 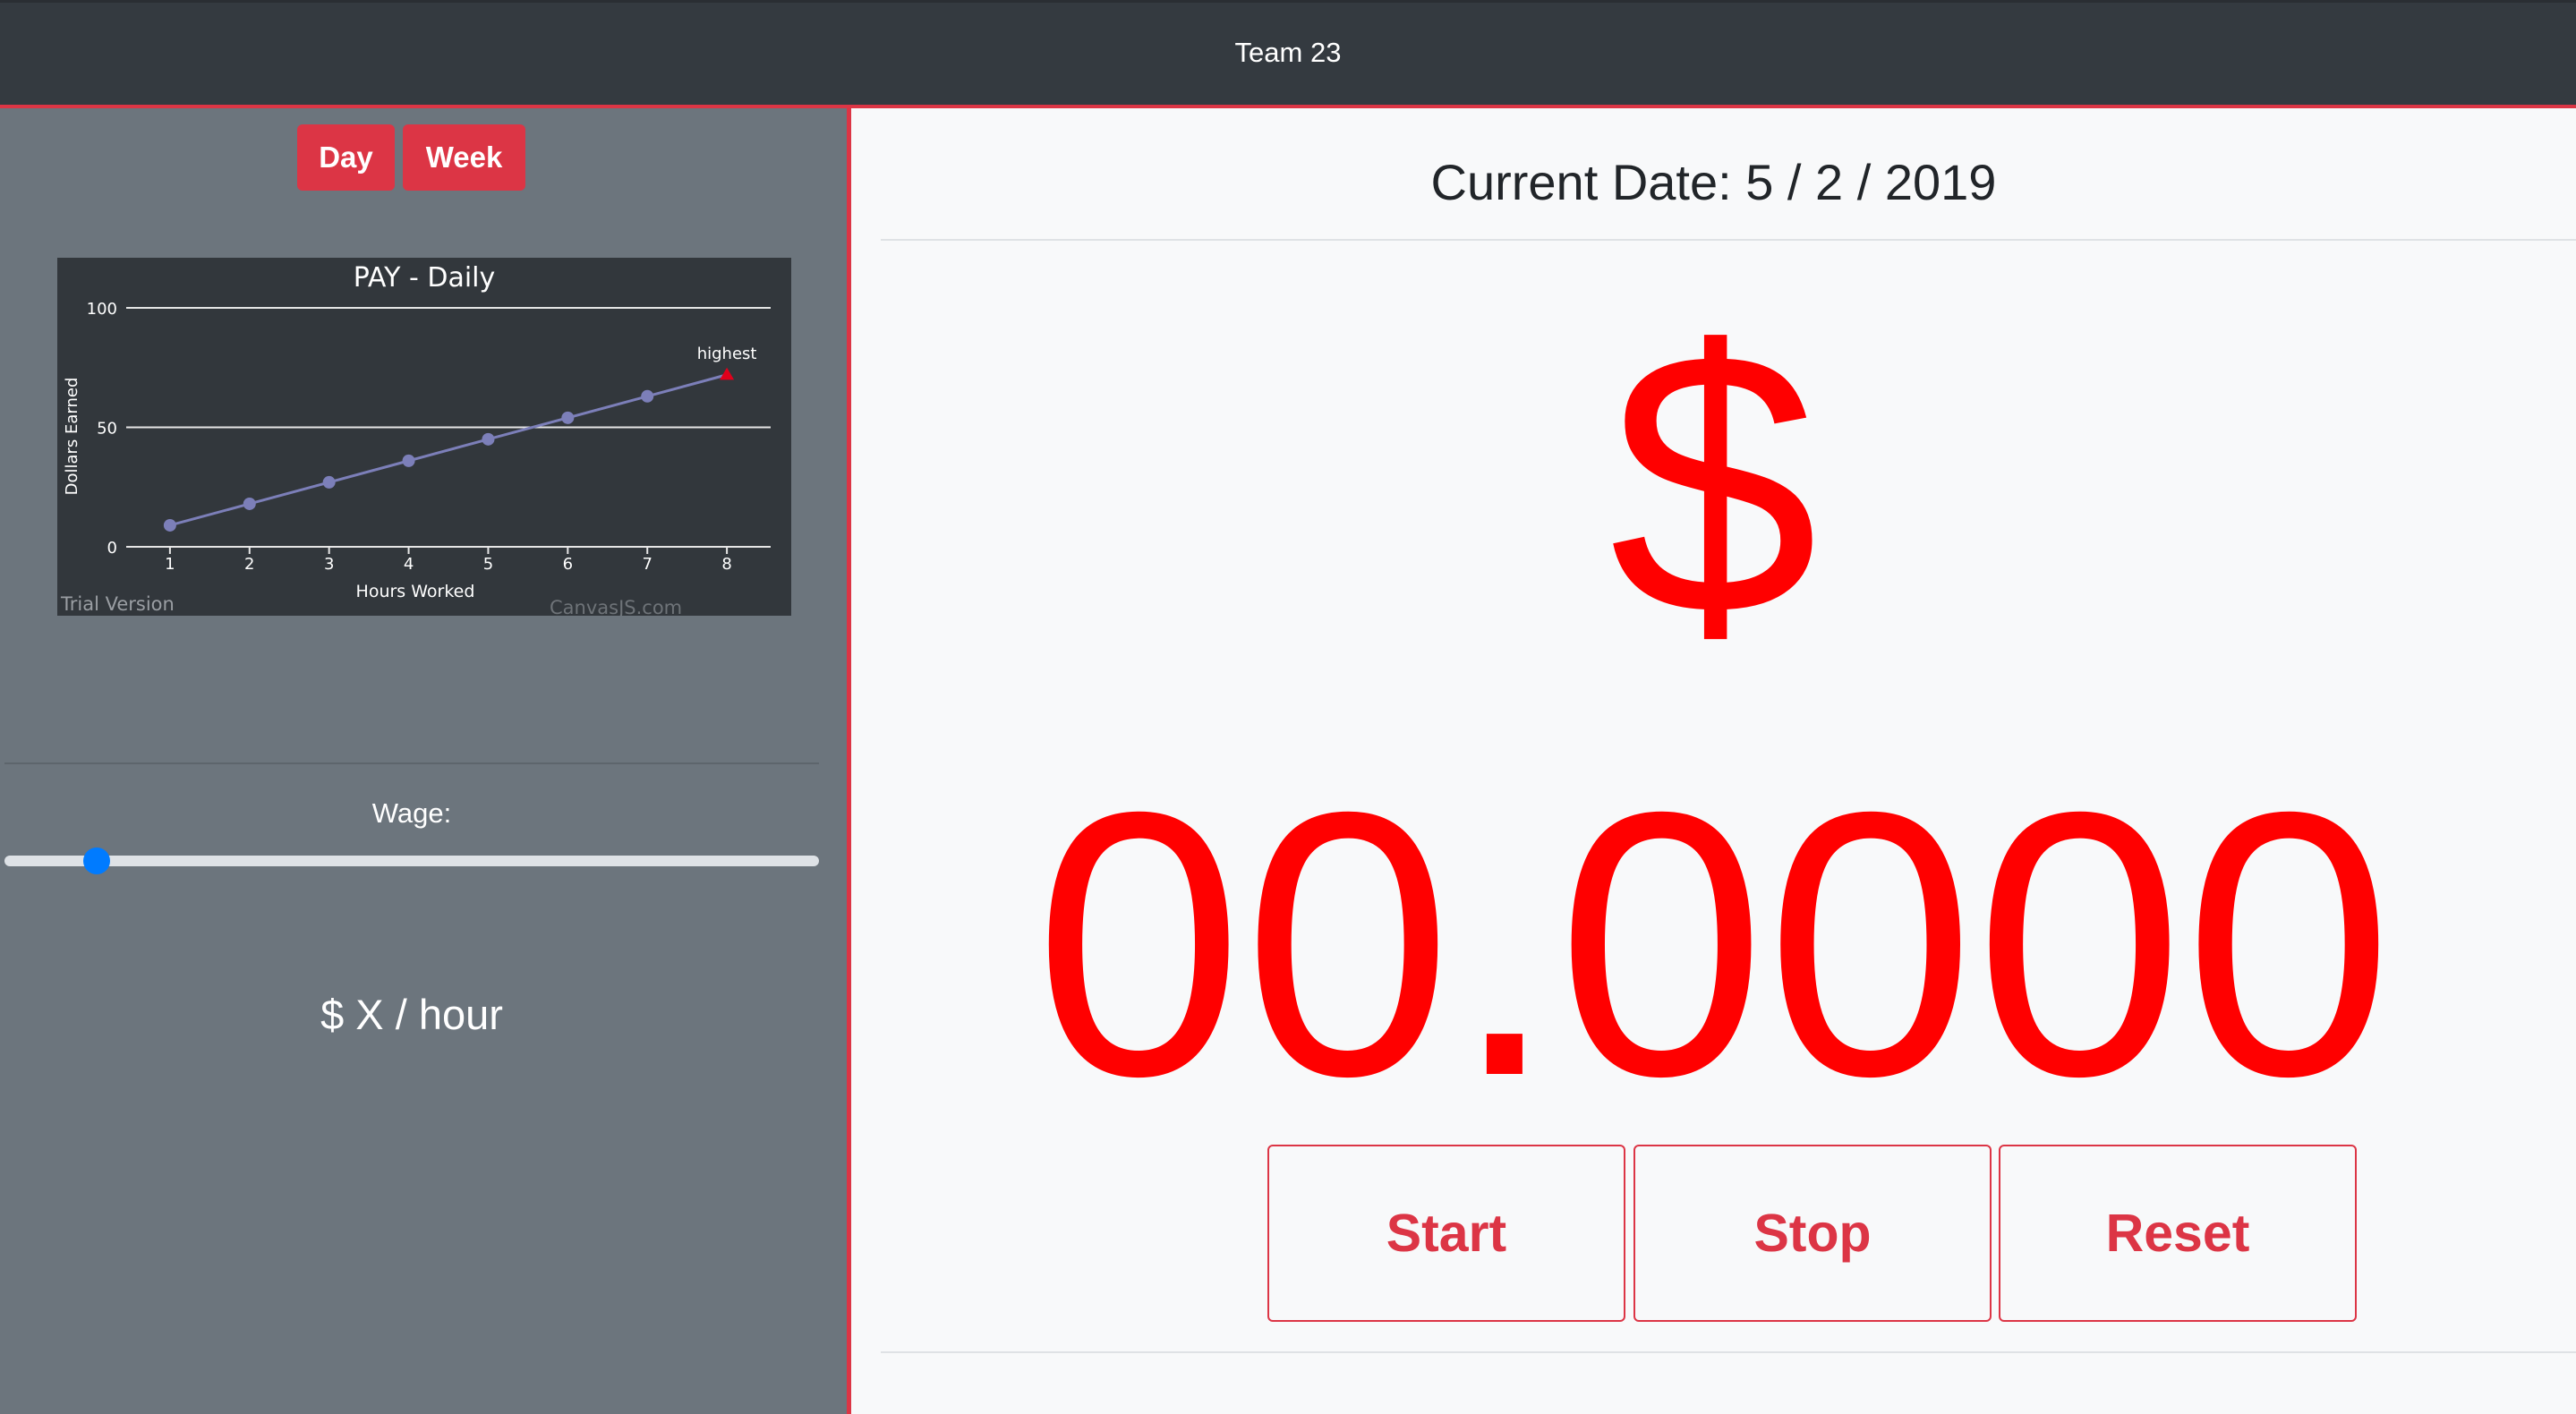 I want to click on x-tick-label: 5, so click(x=488, y=564).